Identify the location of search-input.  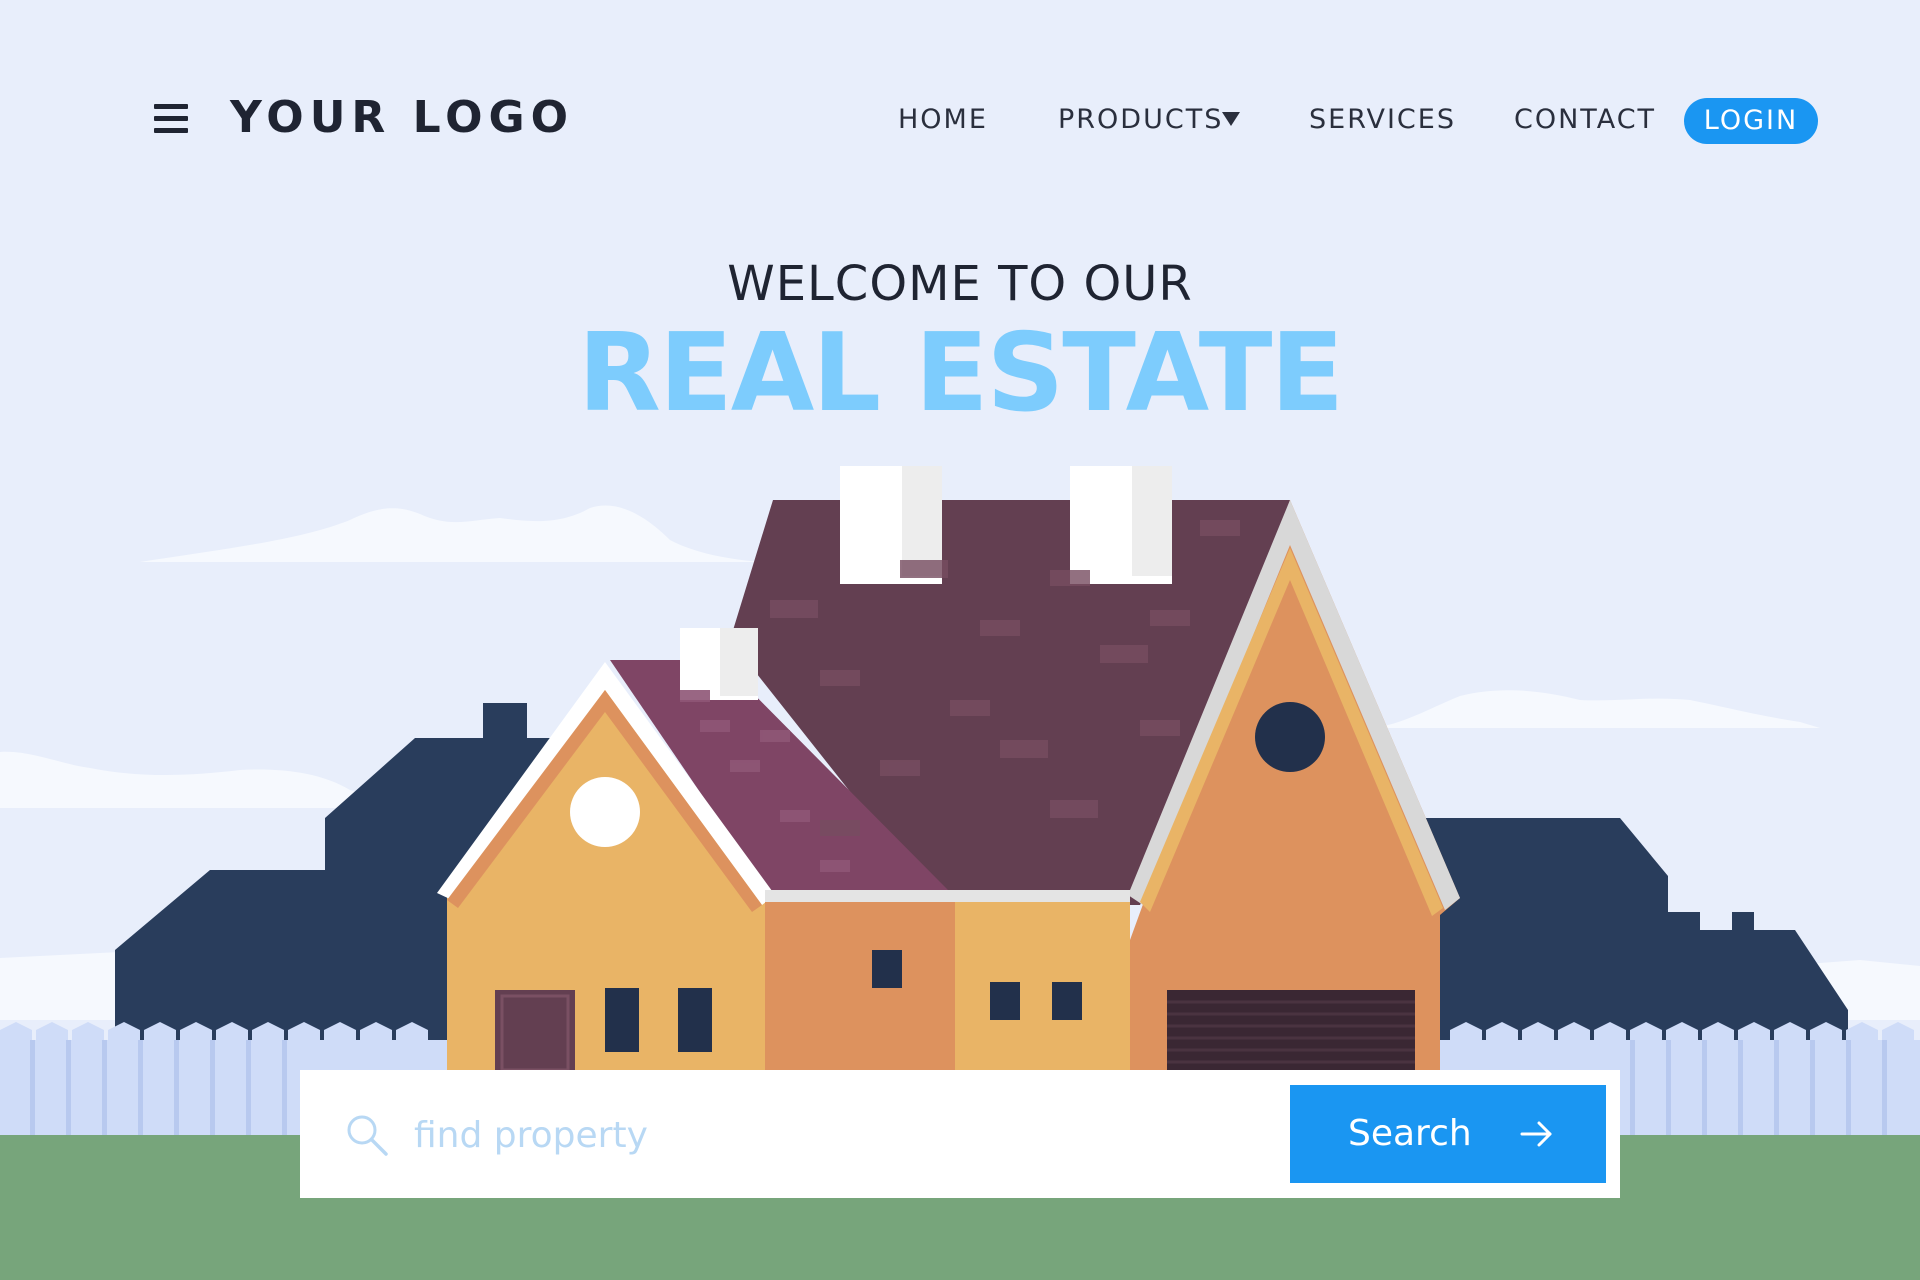
(834, 1135).